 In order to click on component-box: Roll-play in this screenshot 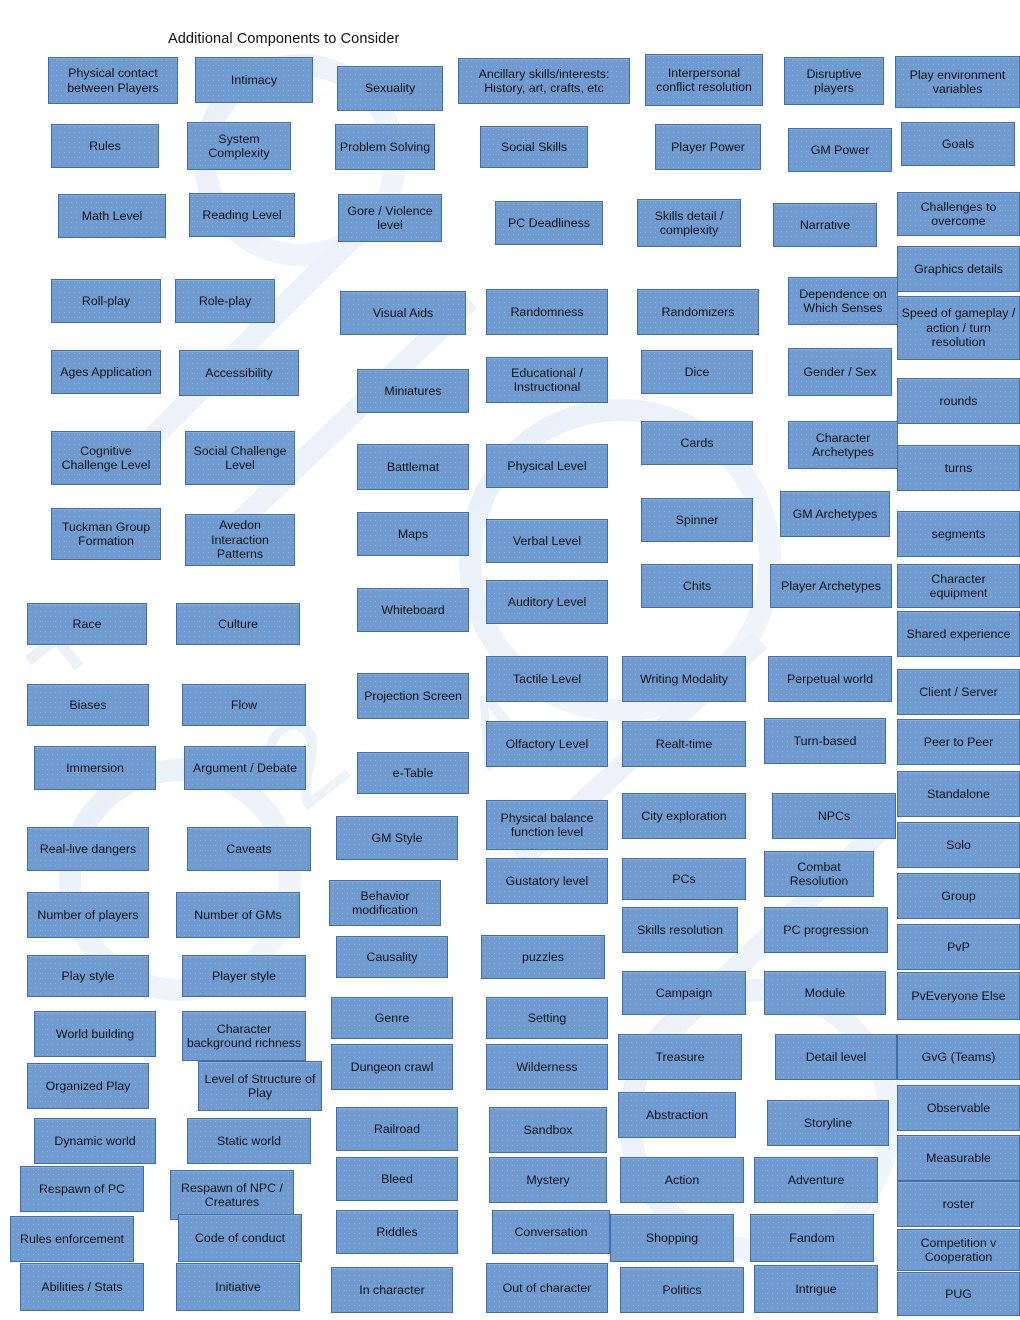, I will do `click(106, 301)`.